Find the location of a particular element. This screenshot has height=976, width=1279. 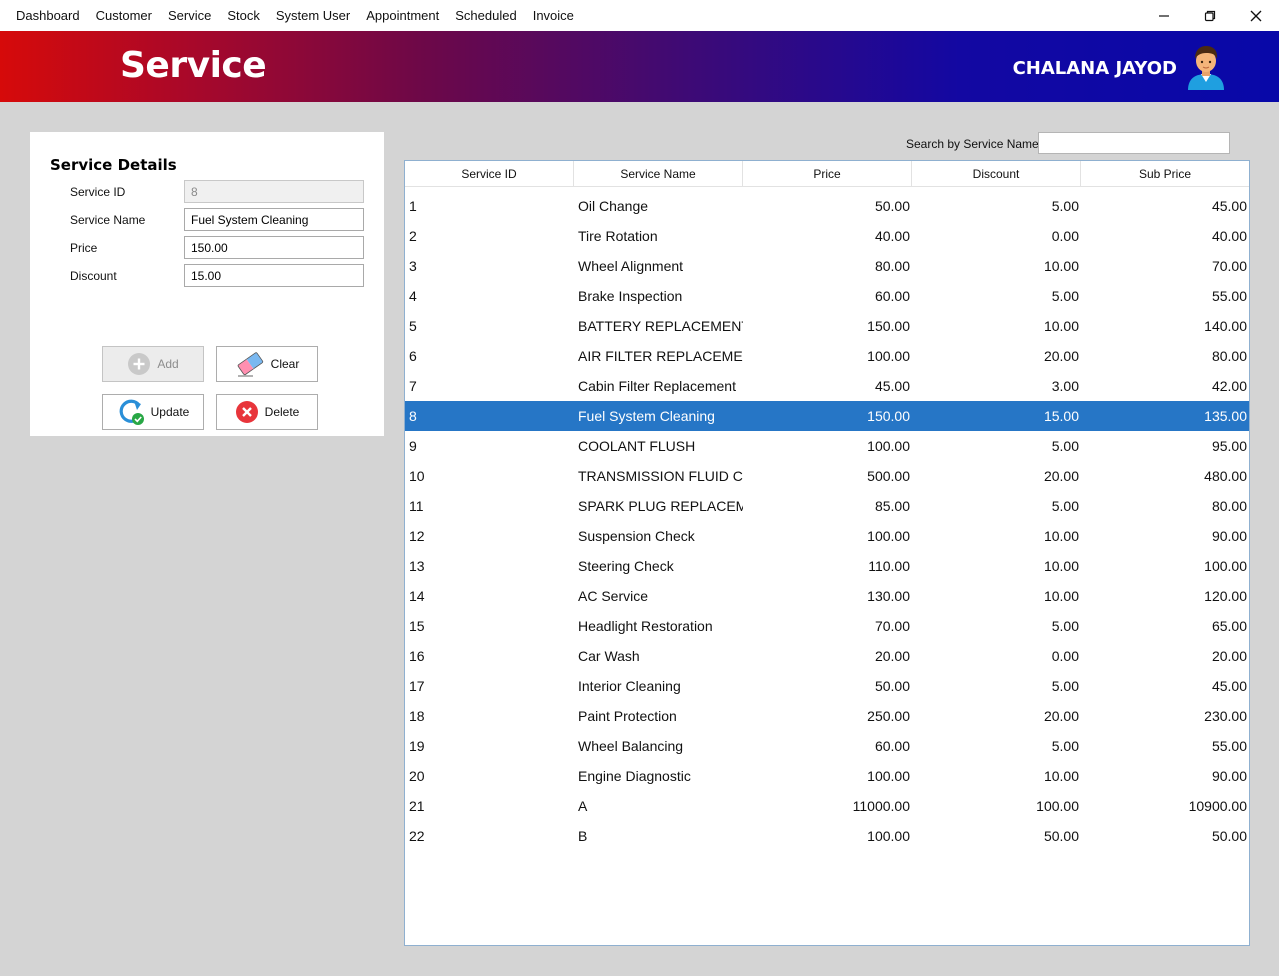

page-title: Service is located at coordinates (193, 65).